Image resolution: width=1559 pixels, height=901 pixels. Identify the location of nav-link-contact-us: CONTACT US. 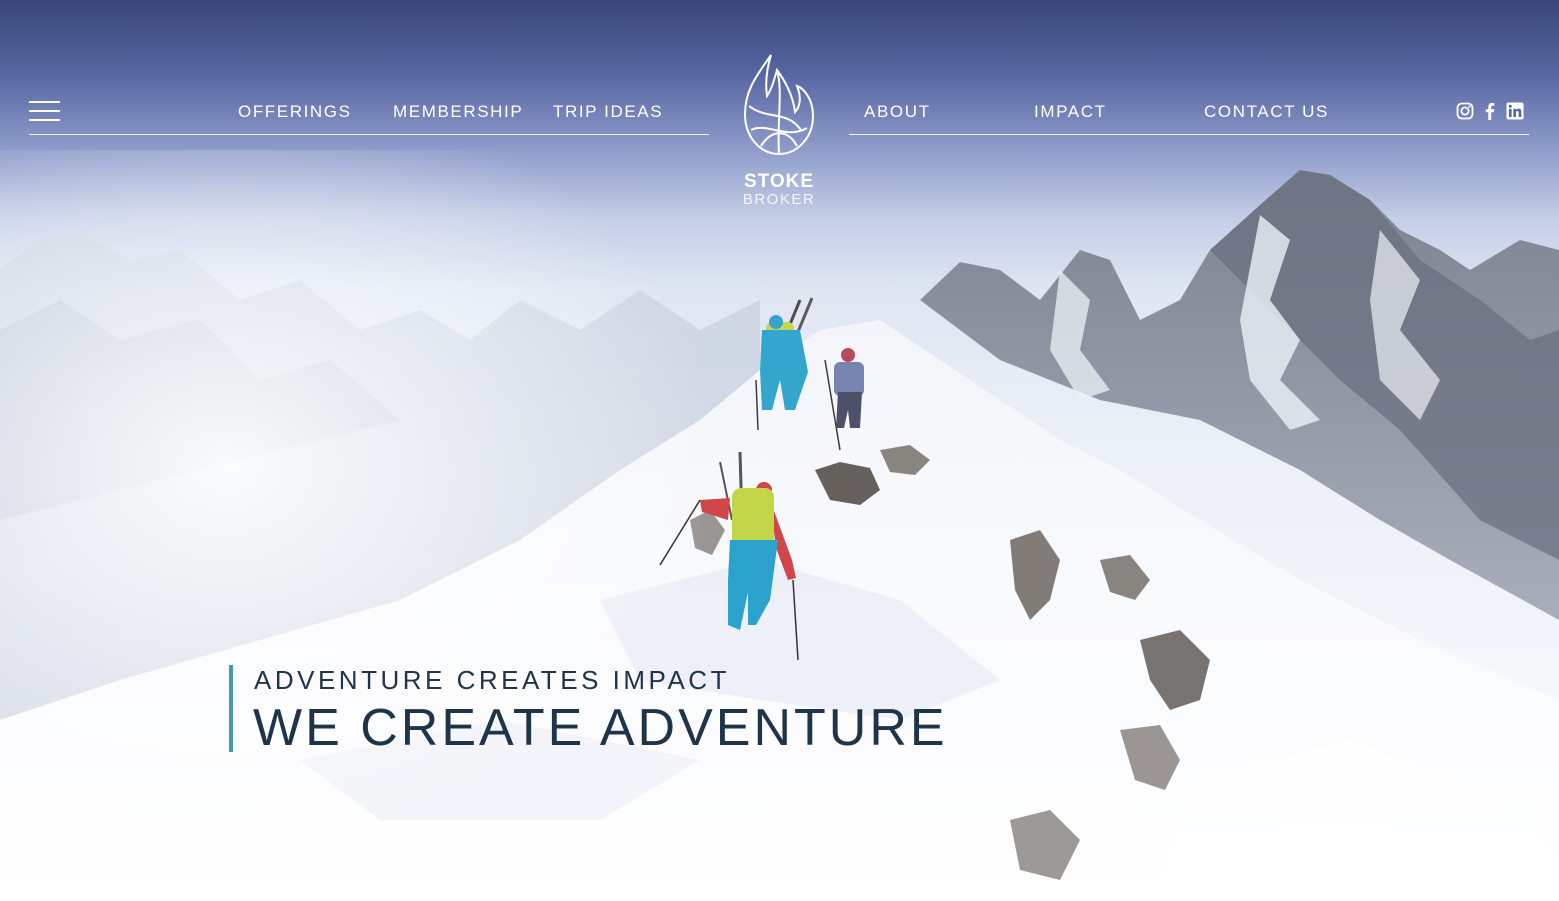
(1266, 112).